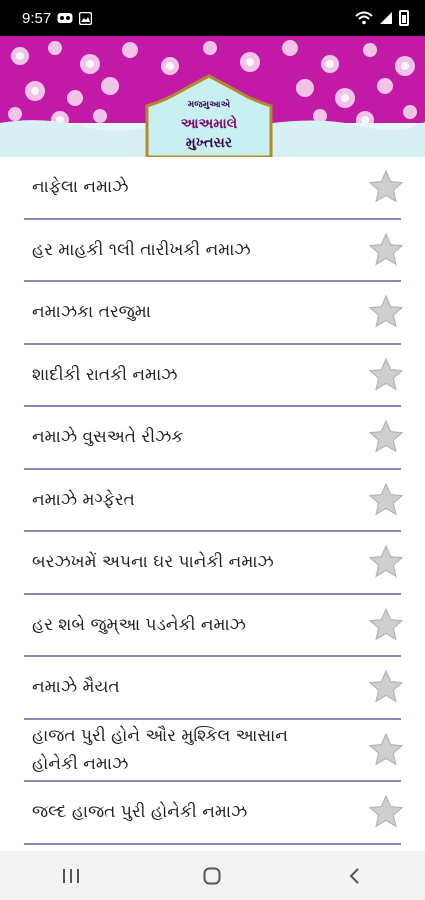 Image resolution: width=425 pixels, height=900 pixels. What do you see at coordinates (76, 687) in the screenshot?
I see `item-label: નમાઝે મૈયત` at bounding box center [76, 687].